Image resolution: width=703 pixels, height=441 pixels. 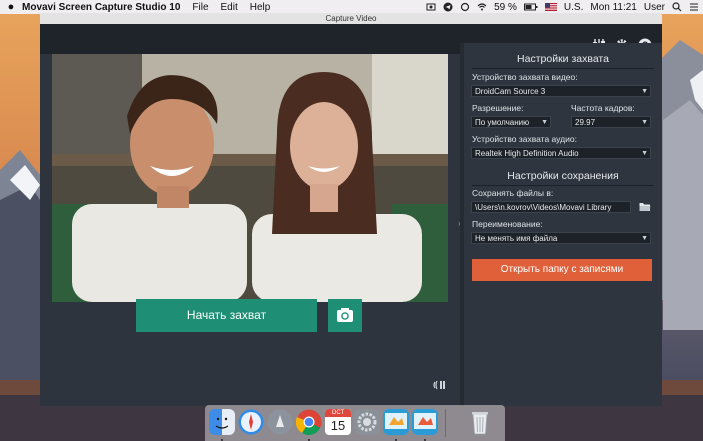 I want to click on battery-percent: 59 %, so click(x=505, y=7).